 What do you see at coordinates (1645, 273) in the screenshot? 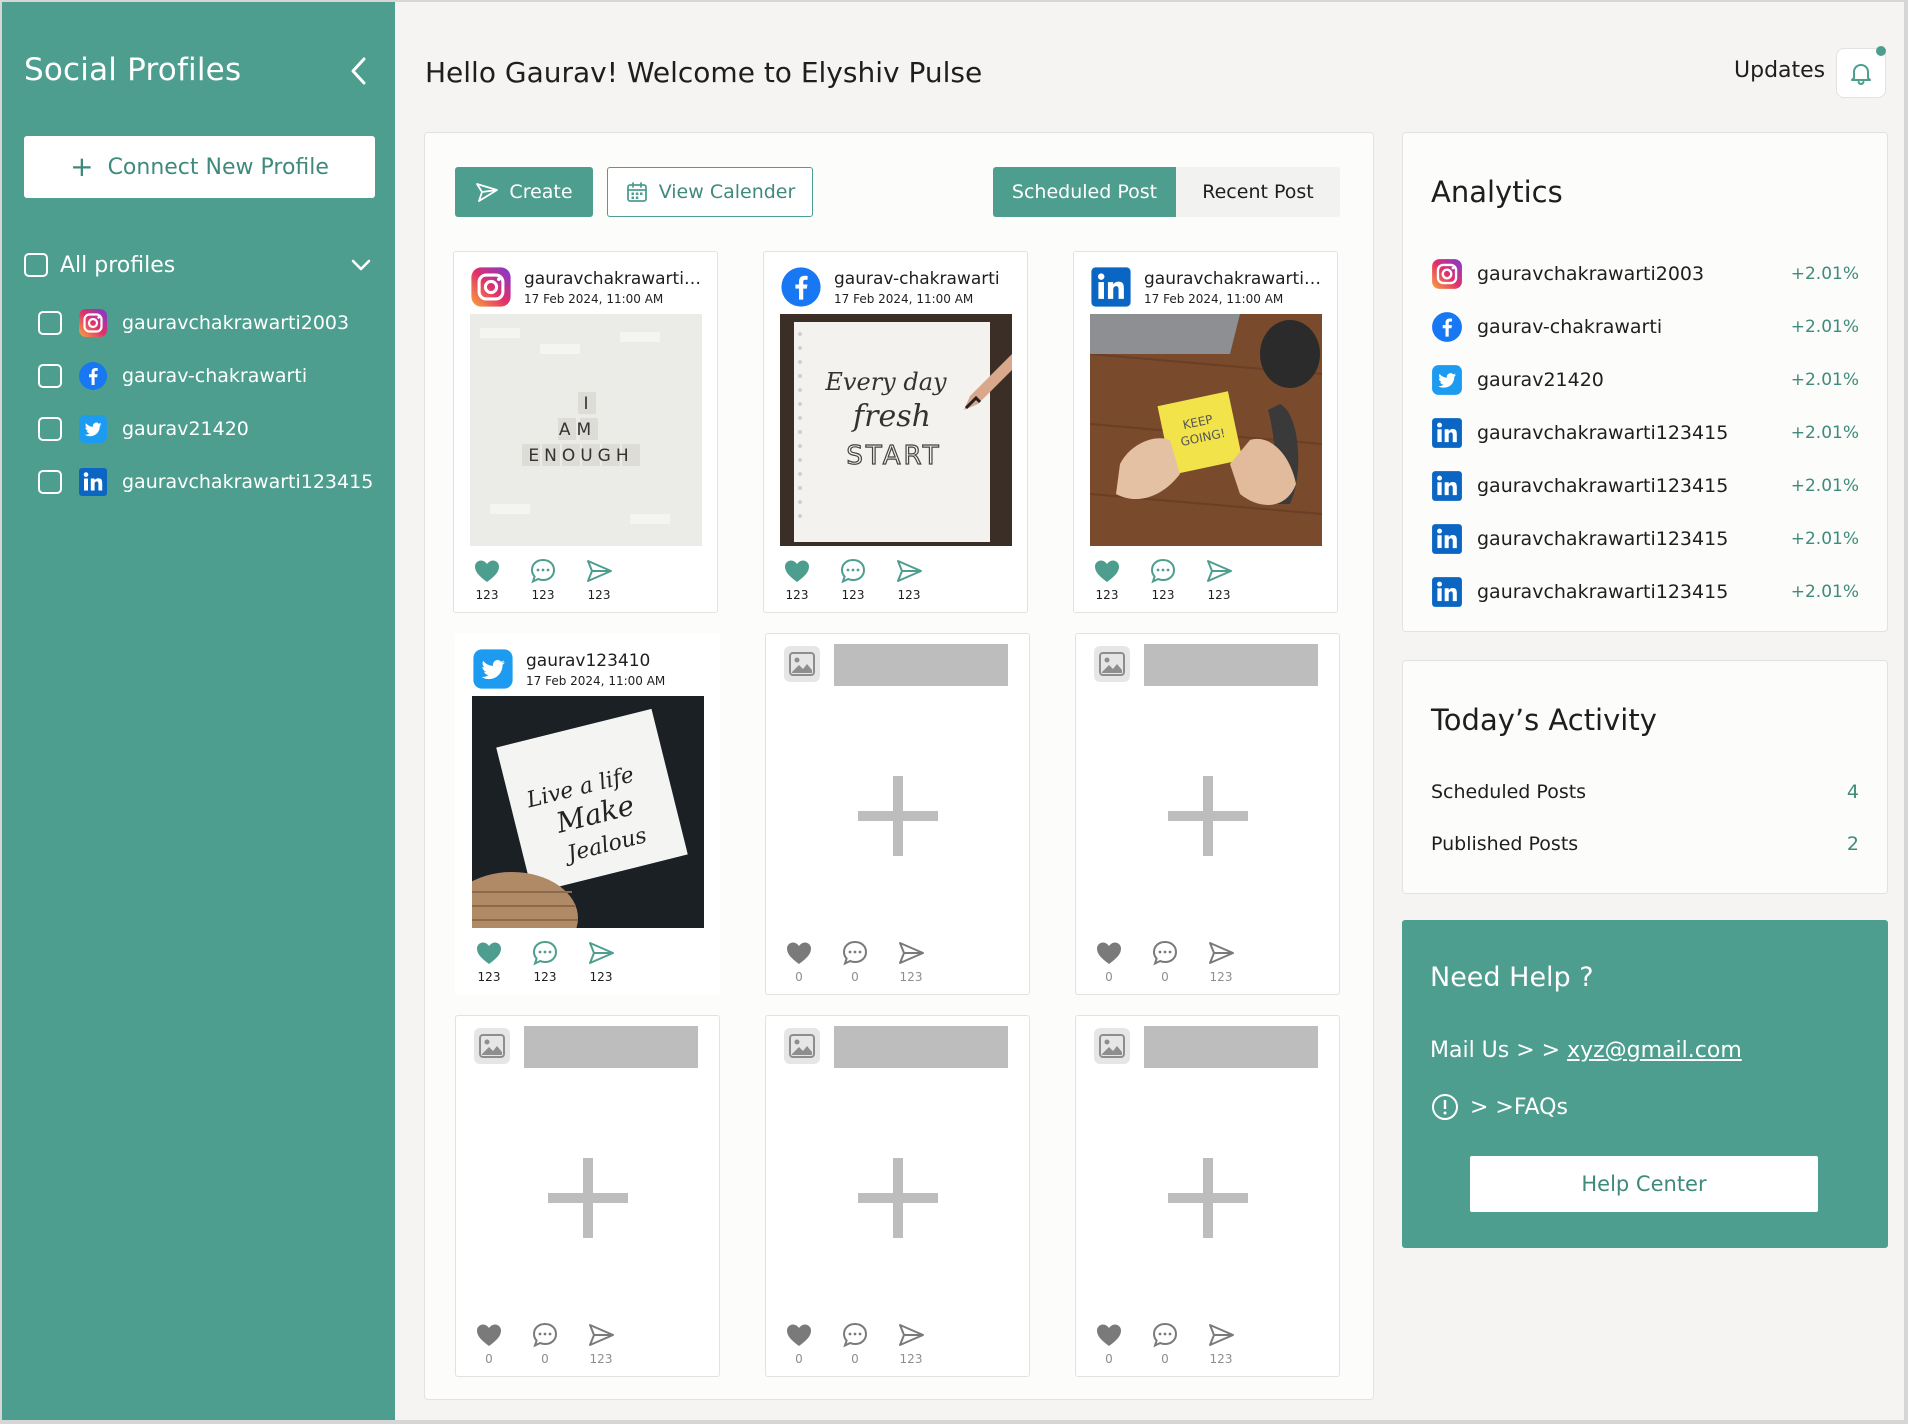
I see `analytics-row: gauravchakrawarti2003 +2.01%` at bounding box center [1645, 273].